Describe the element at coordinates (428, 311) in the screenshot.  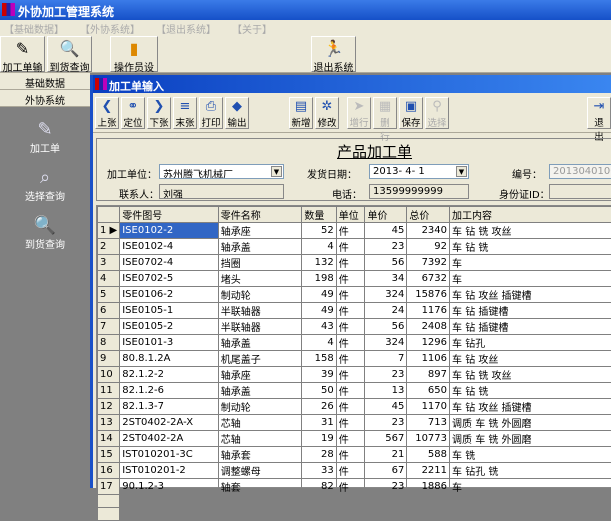
I see `total-cell: 1176` at that location.